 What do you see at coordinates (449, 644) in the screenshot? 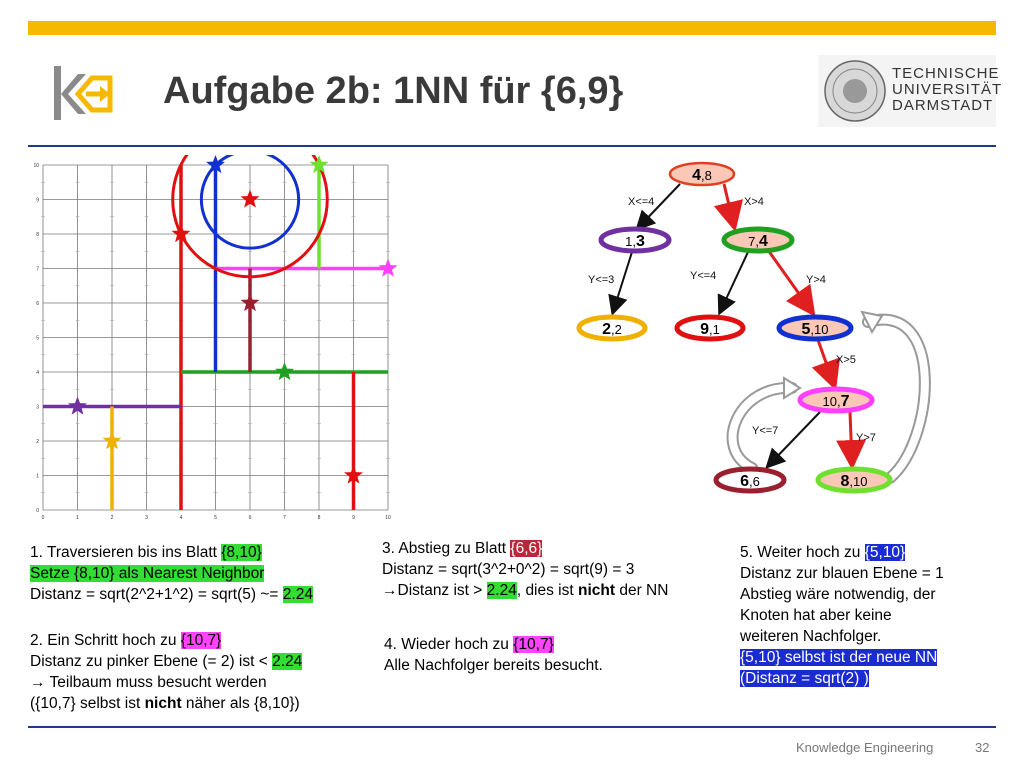
I see `step-text: 4. Wieder hoch zu` at bounding box center [449, 644].